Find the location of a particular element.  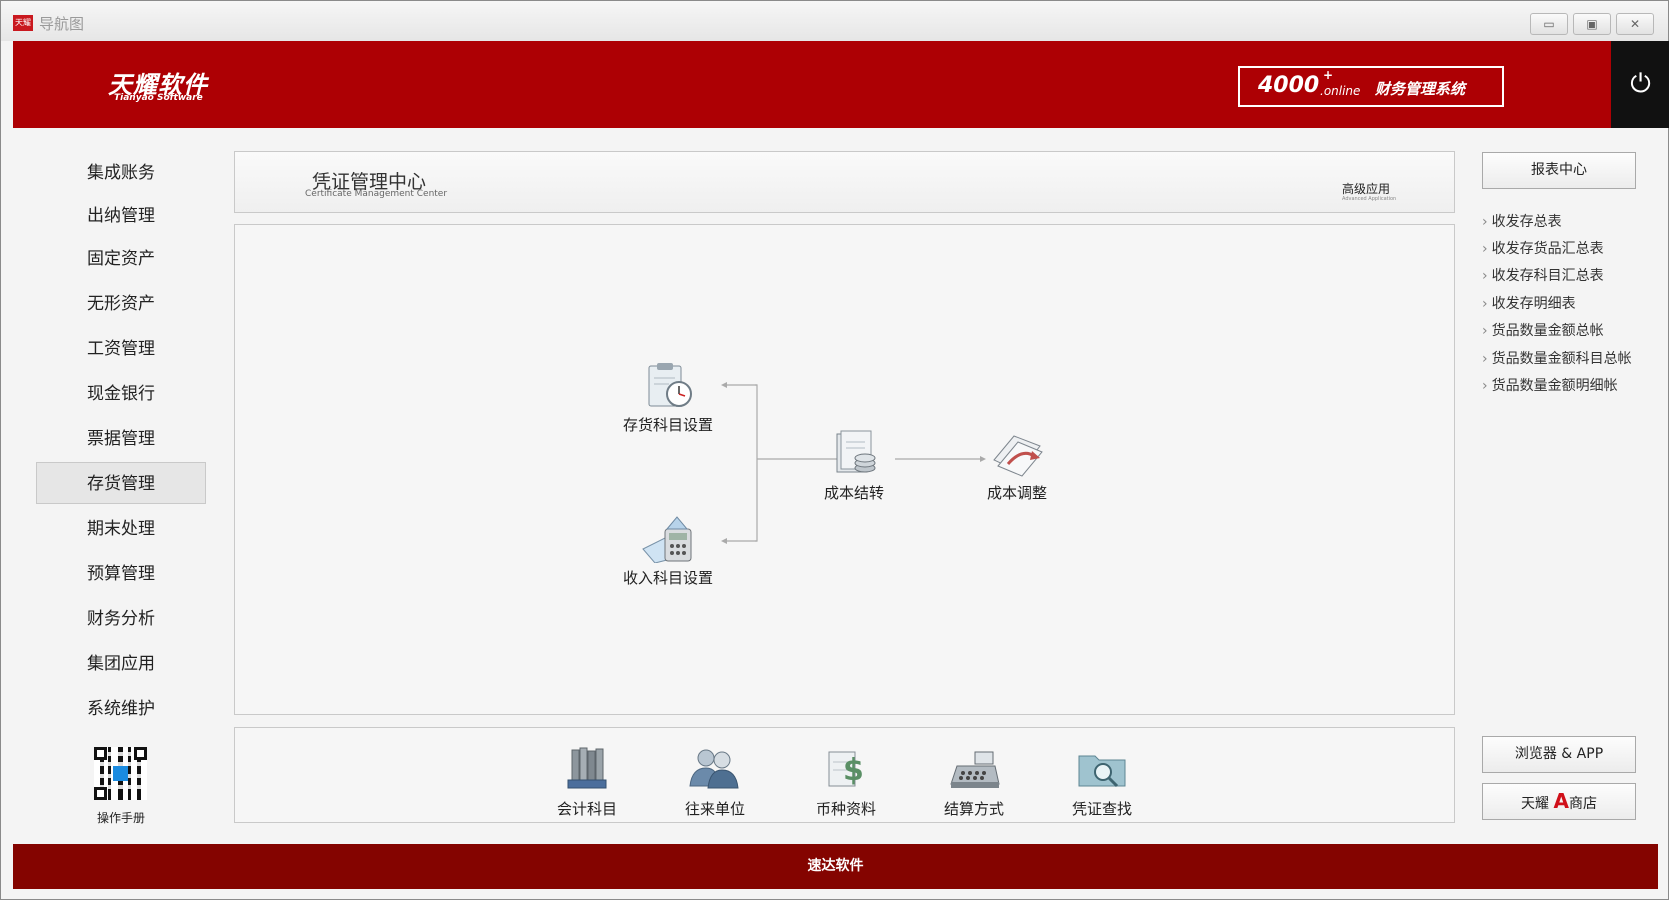

folder-coins-icon is located at coordinates (854, 454).